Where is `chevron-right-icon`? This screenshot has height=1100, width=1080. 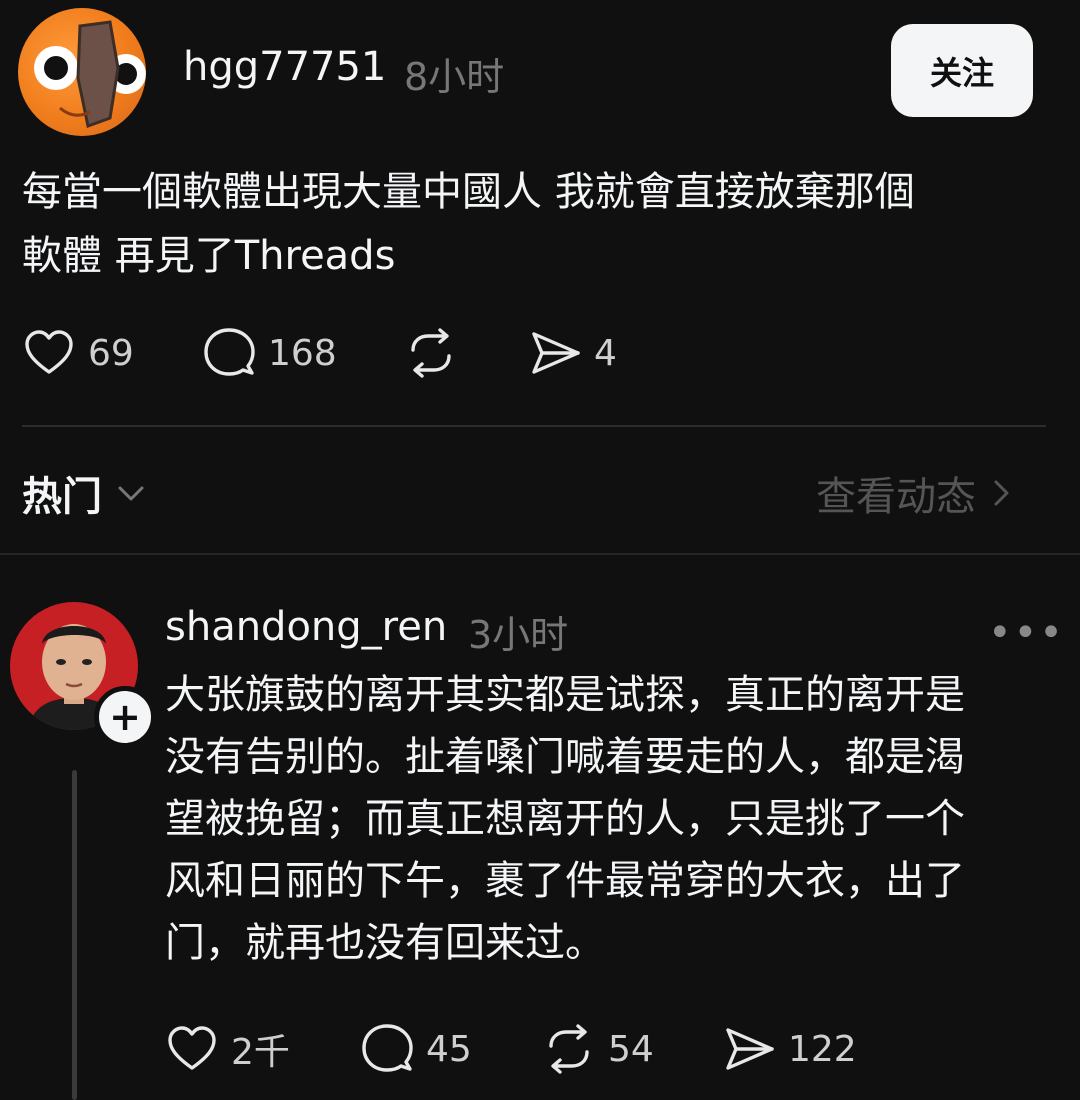 chevron-right-icon is located at coordinates (1001, 493).